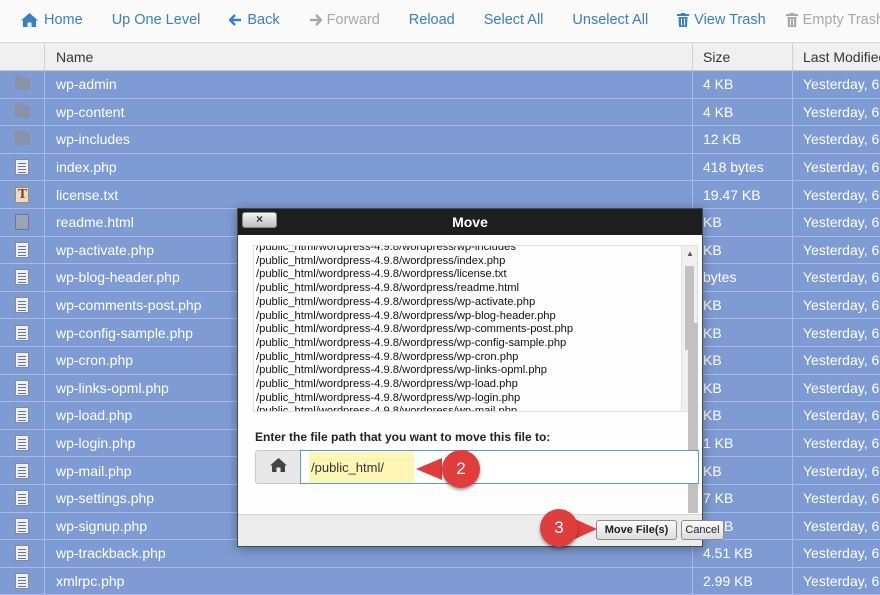 Image resolution: width=880 pixels, height=595 pixels. I want to click on table-row: xmlrpc.php 2.99 KB Yesterday, 6:, so click(440, 581).